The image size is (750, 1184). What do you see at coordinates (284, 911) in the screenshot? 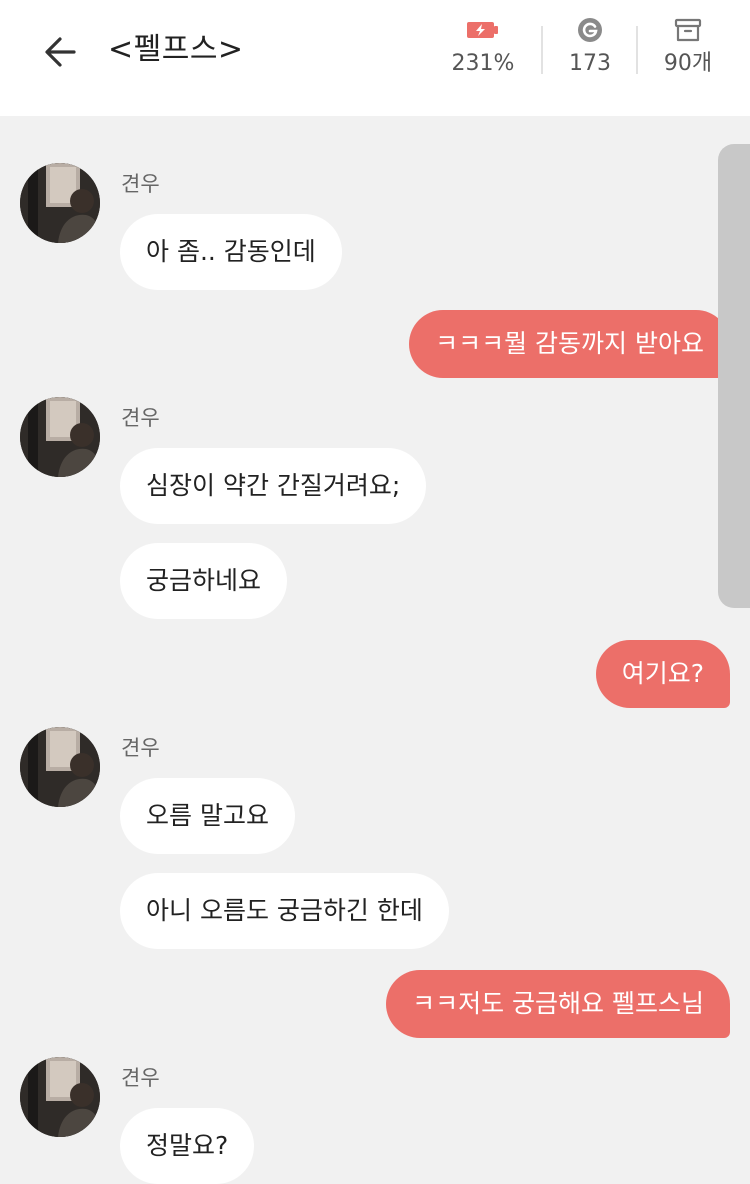
I see `incoming-message: 아니 오름도 궁금하긴 한데` at bounding box center [284, 911].